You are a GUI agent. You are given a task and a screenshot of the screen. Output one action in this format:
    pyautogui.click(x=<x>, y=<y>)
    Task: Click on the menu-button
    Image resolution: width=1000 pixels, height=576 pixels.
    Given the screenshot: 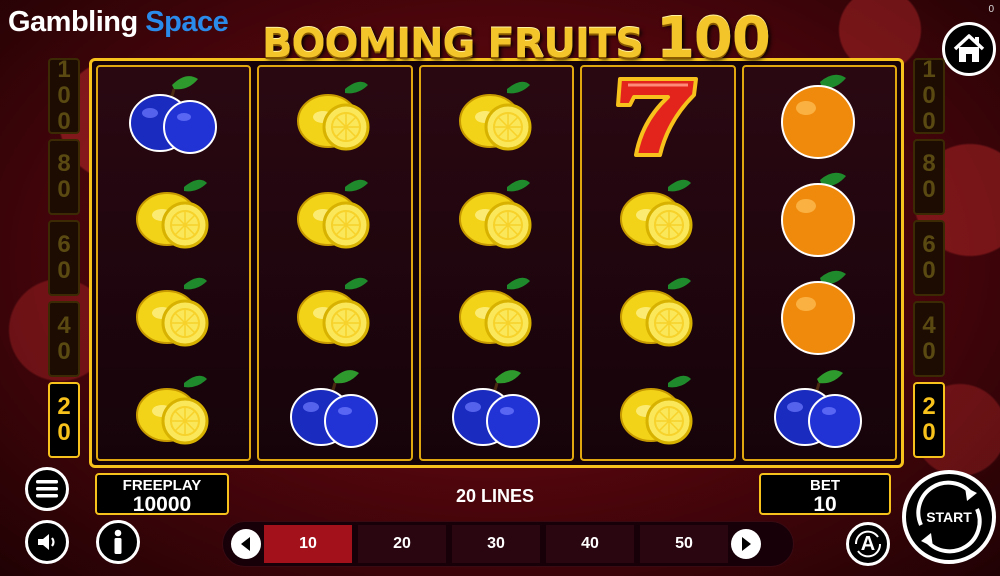 What is the action you would take?
    pyautogui.click(x=47, y=489)
    